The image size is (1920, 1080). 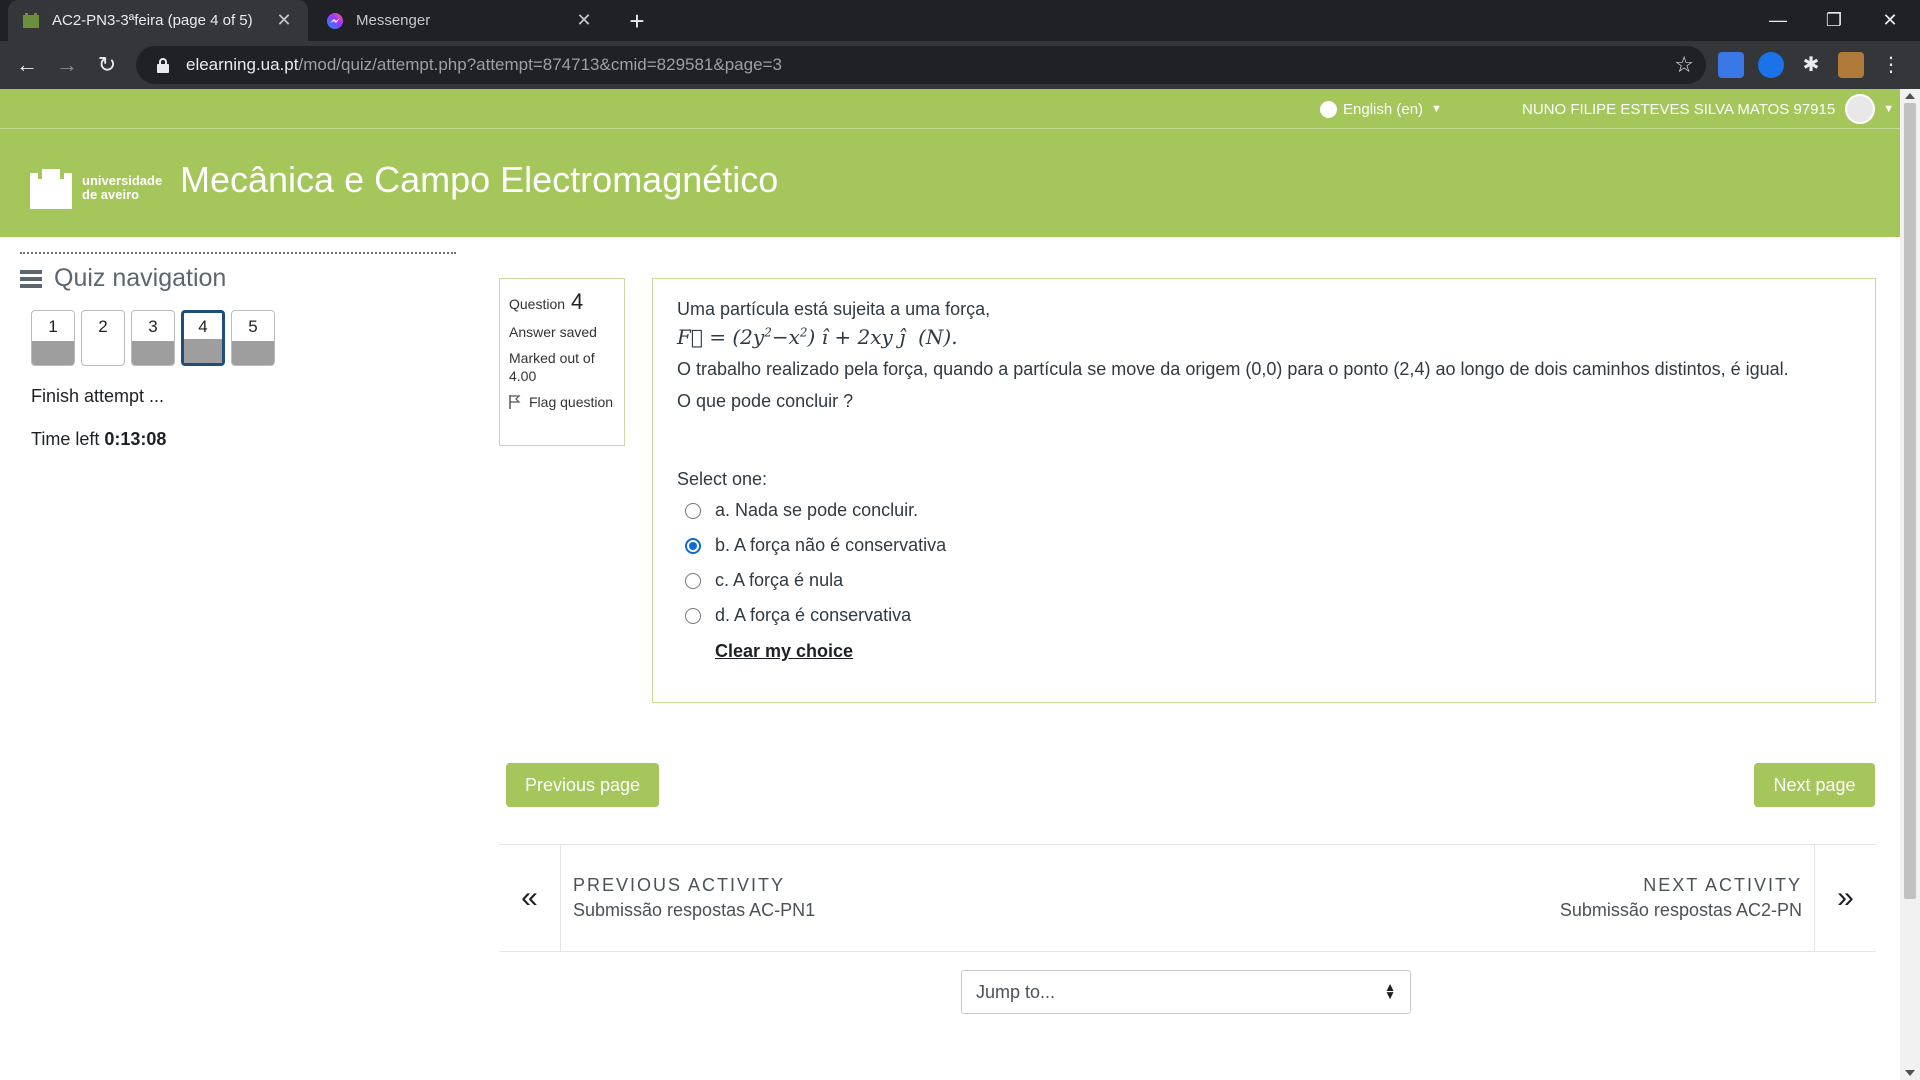 What do you see at coordinates (31, 278) in the screenshot?
I see `menu-icon` at bounding box center [31, 278].